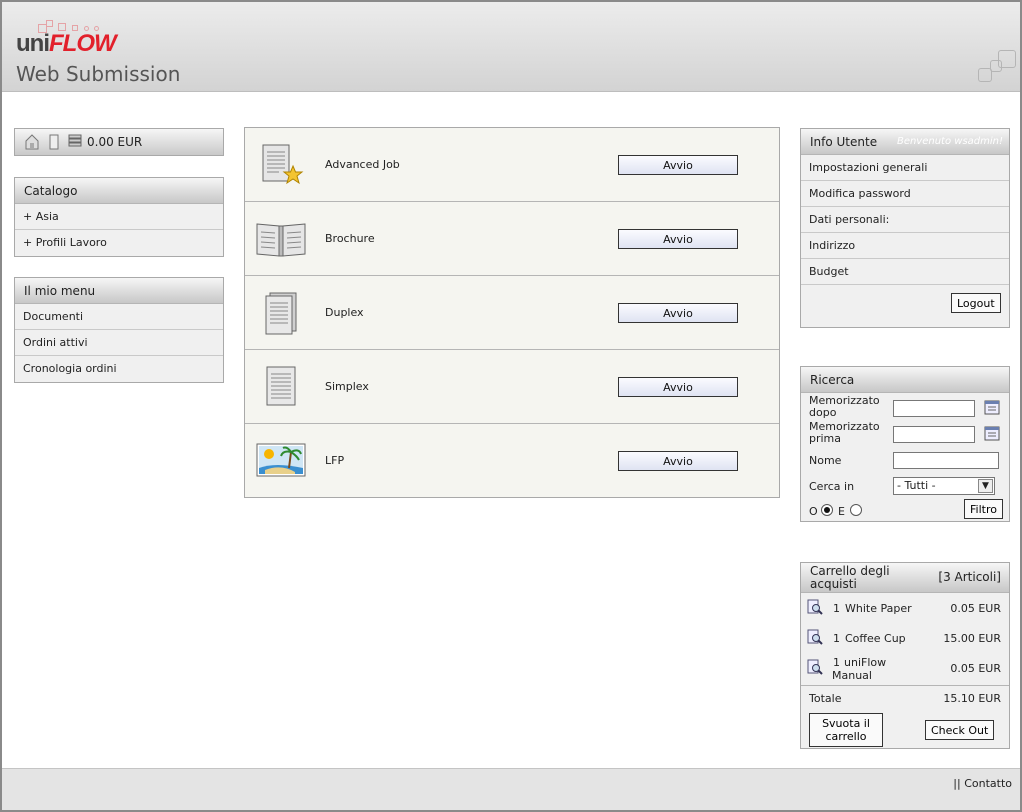  I want to click on cart-item: 1 White Paper 0.05 EUR, so click(905, 608).